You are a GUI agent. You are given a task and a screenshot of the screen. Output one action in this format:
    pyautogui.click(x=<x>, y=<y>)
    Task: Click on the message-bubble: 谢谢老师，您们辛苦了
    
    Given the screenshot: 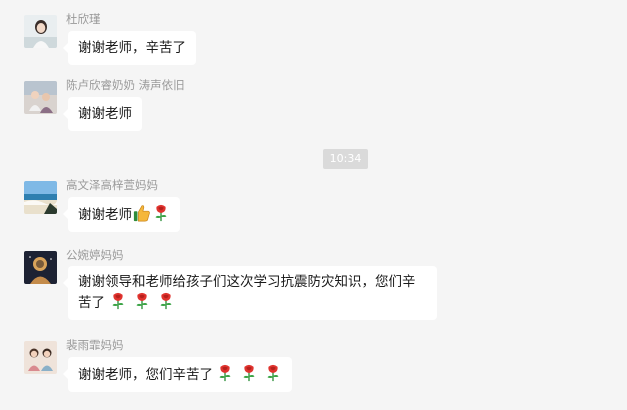 What is the action you would take?
    pyautogui.click(x=177, y=374)
    